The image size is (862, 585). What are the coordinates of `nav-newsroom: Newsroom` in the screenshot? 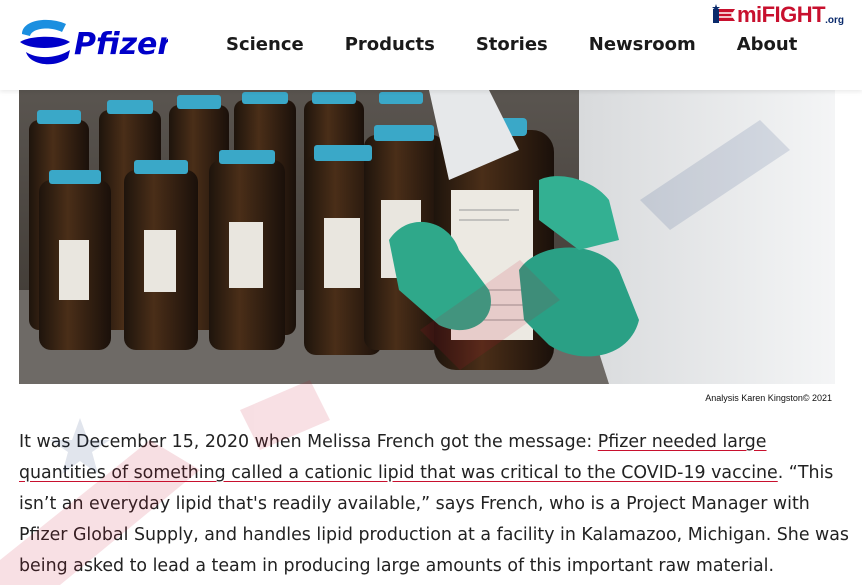 It's located at (642, 44).